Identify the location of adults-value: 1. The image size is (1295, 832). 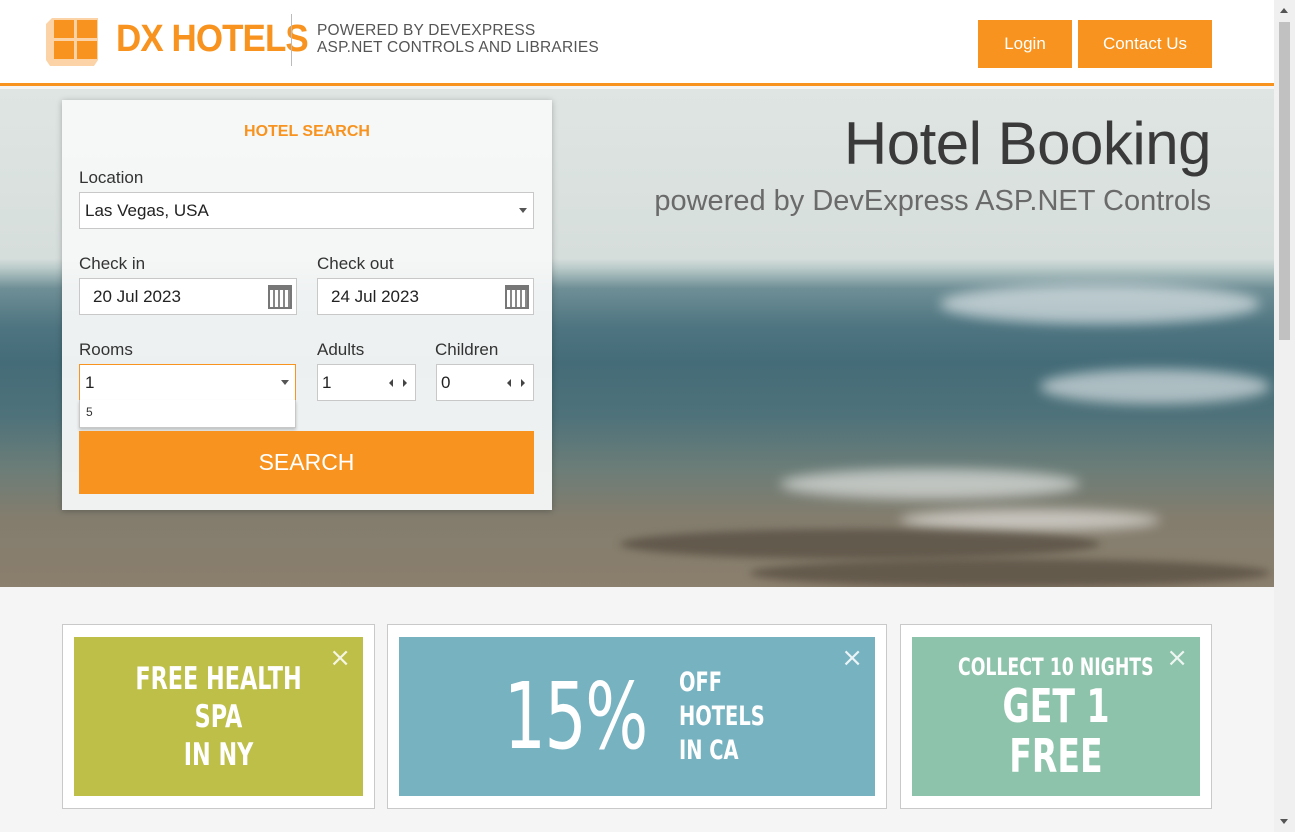
(327, 382).